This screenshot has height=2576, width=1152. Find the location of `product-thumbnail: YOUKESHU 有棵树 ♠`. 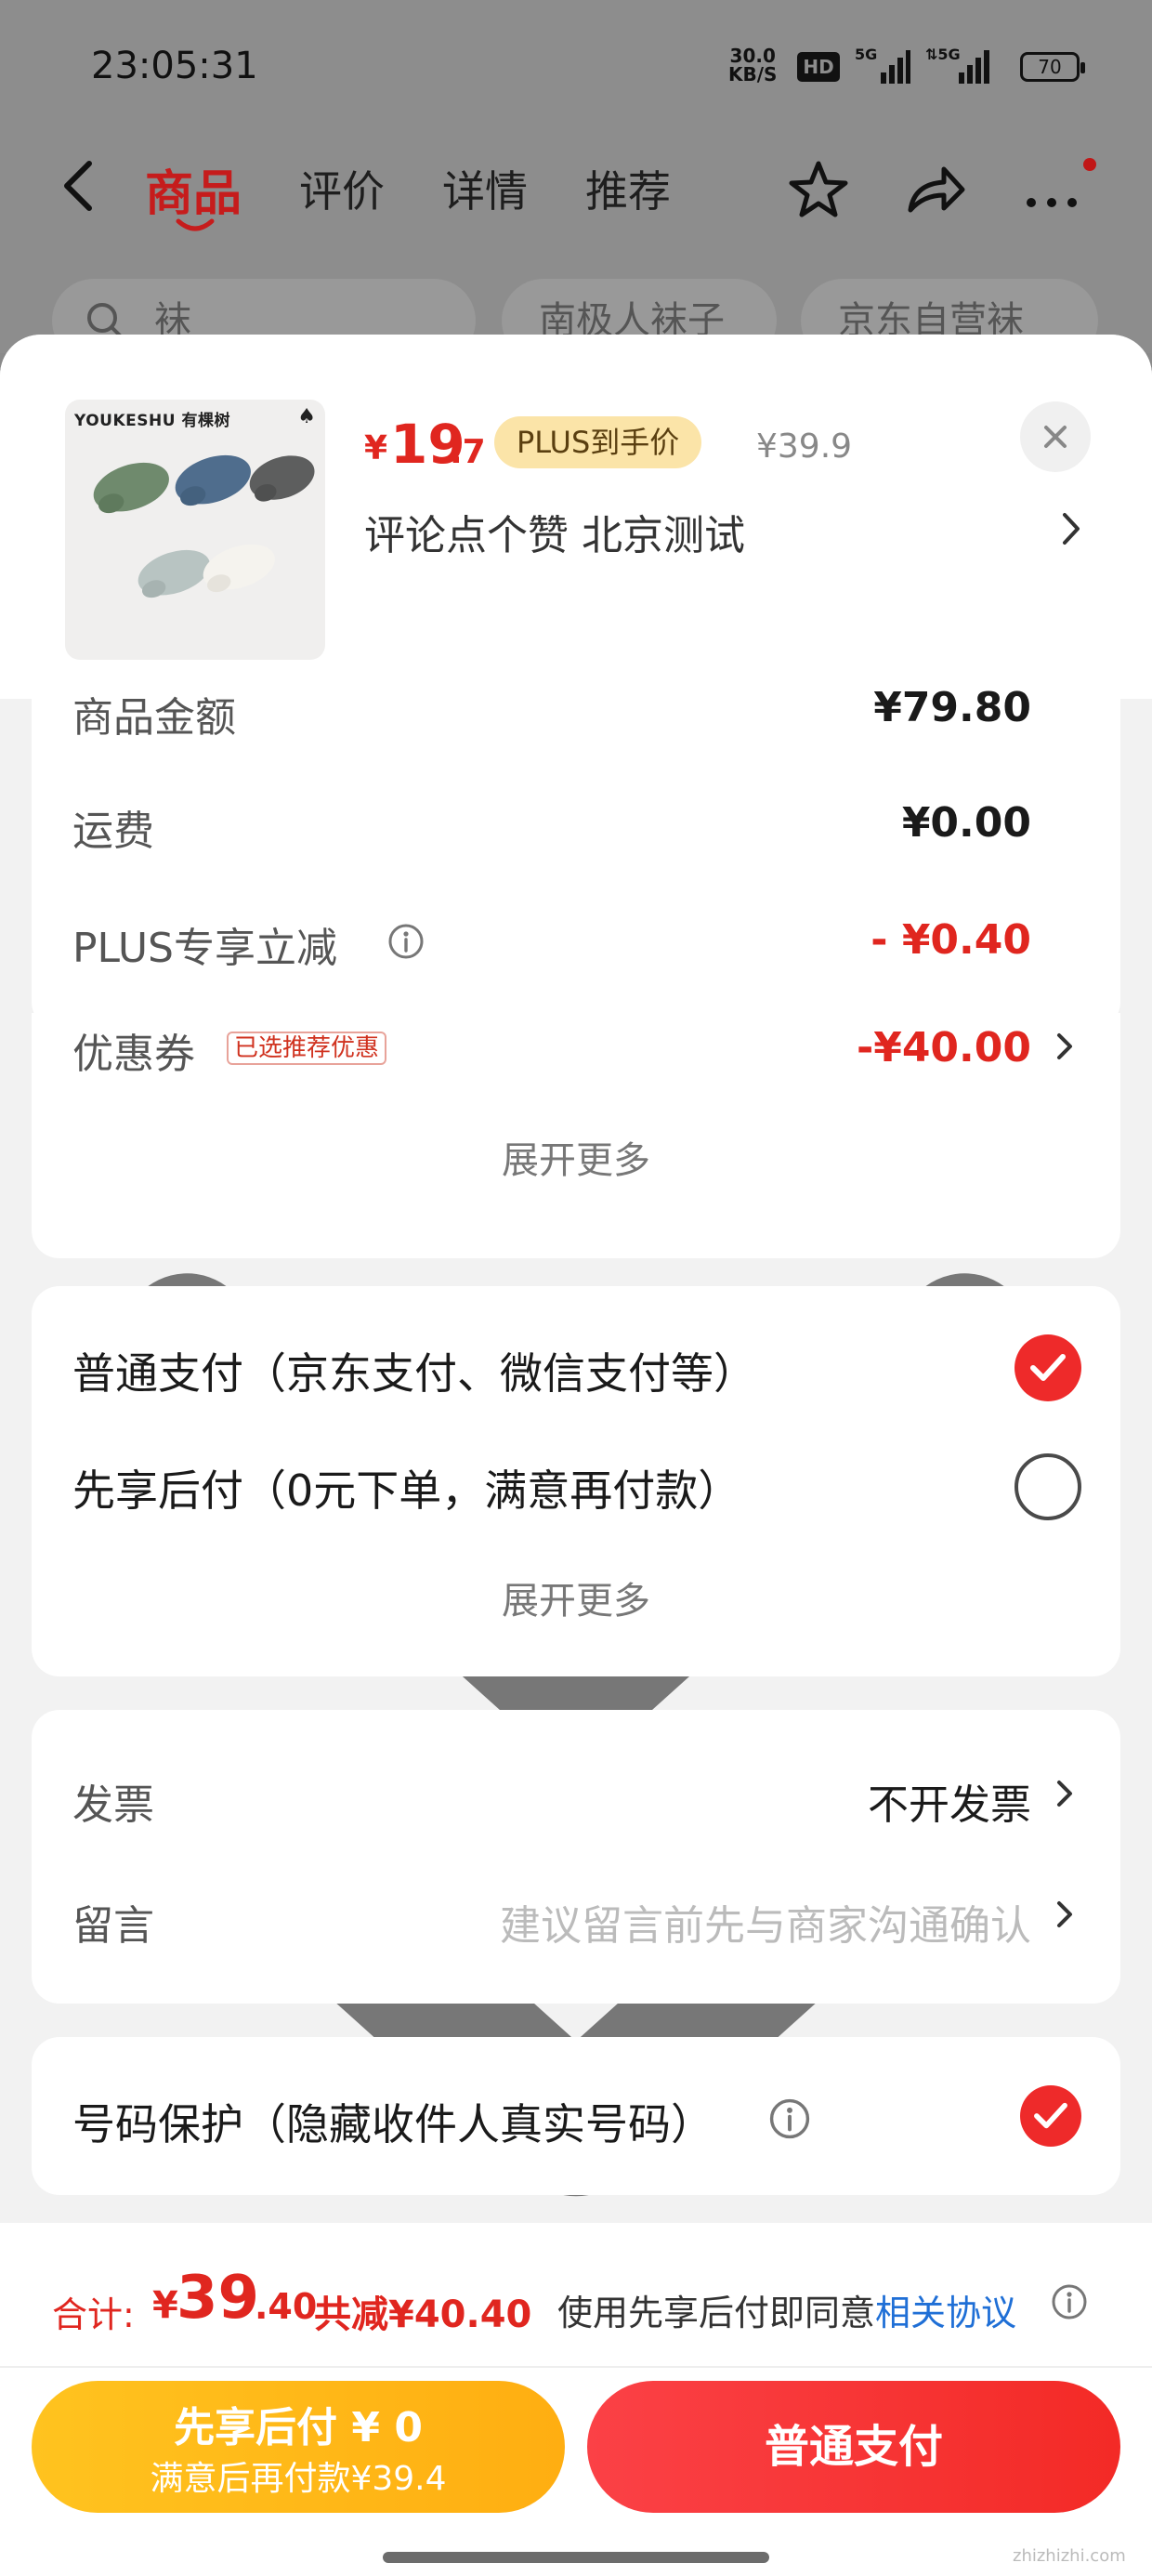

product-thumbnail: YOUKESHU 有棵树 ♠ is located at coordinates (195, 530).